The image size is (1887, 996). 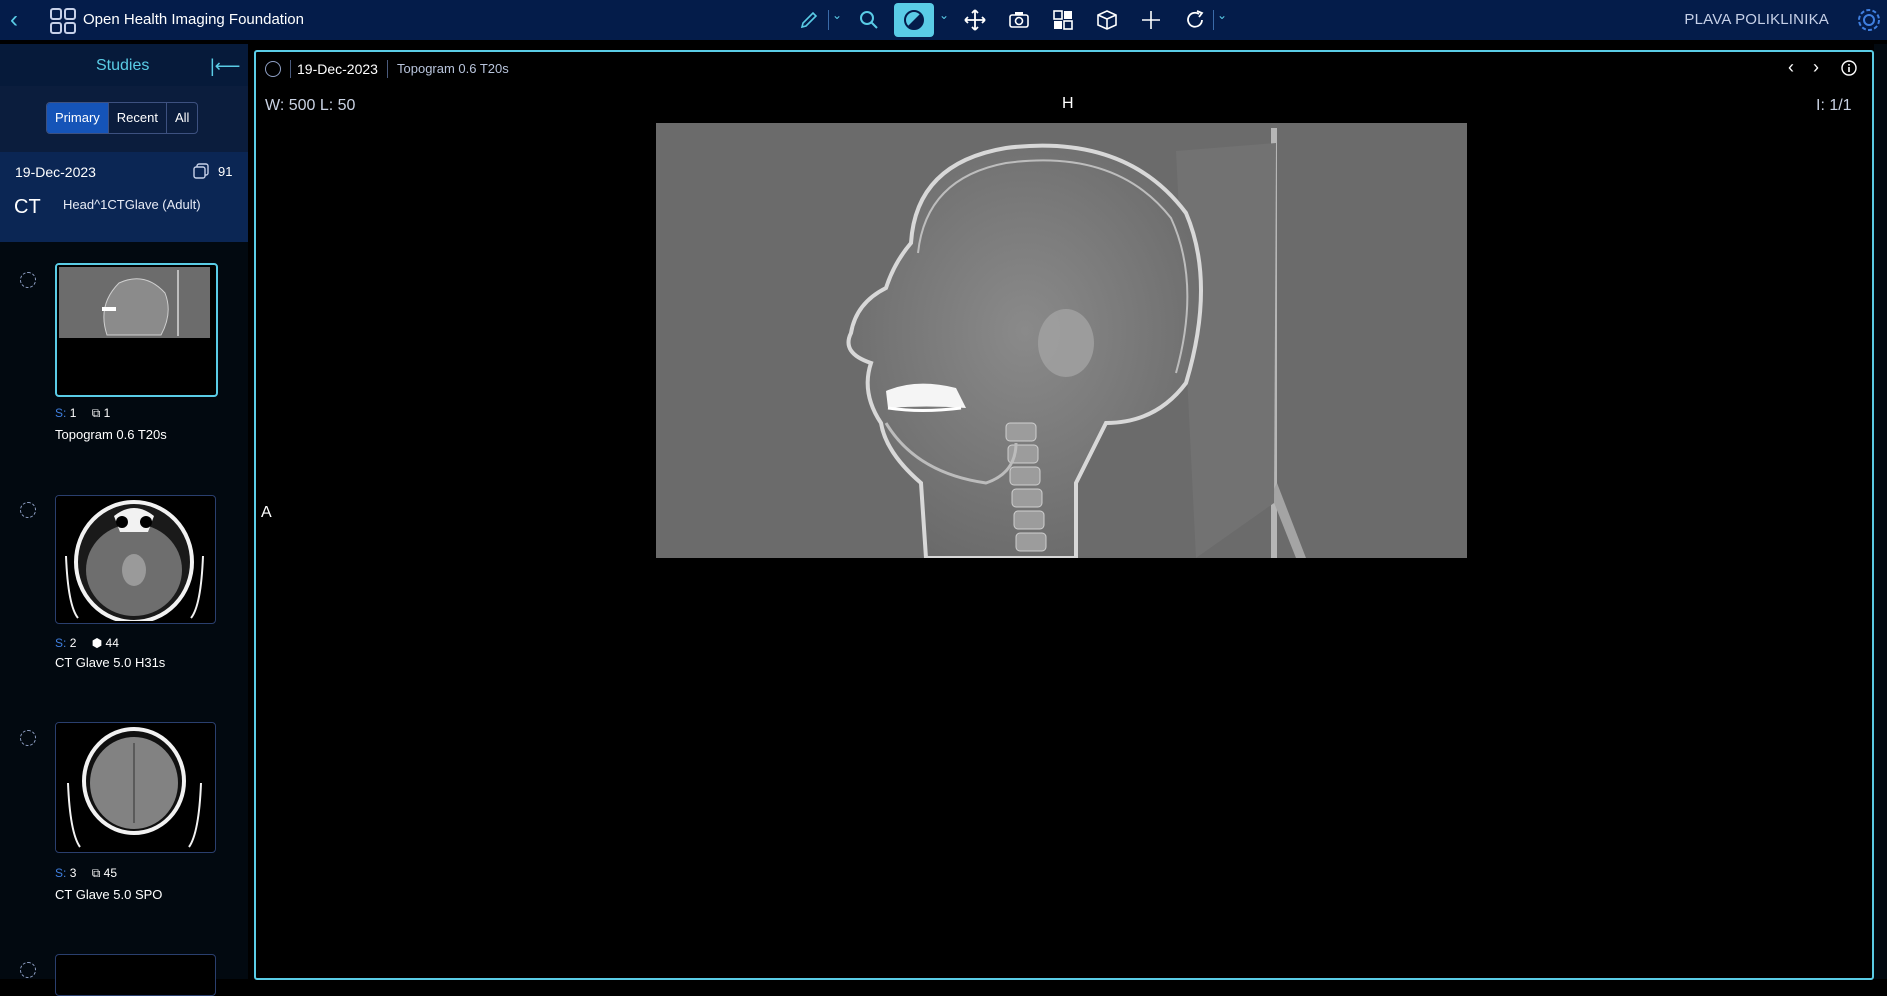 What do you see at coordinates (73, 873) in the screenshot?
I see `series-number: 3` at bounding box center [73, 873].